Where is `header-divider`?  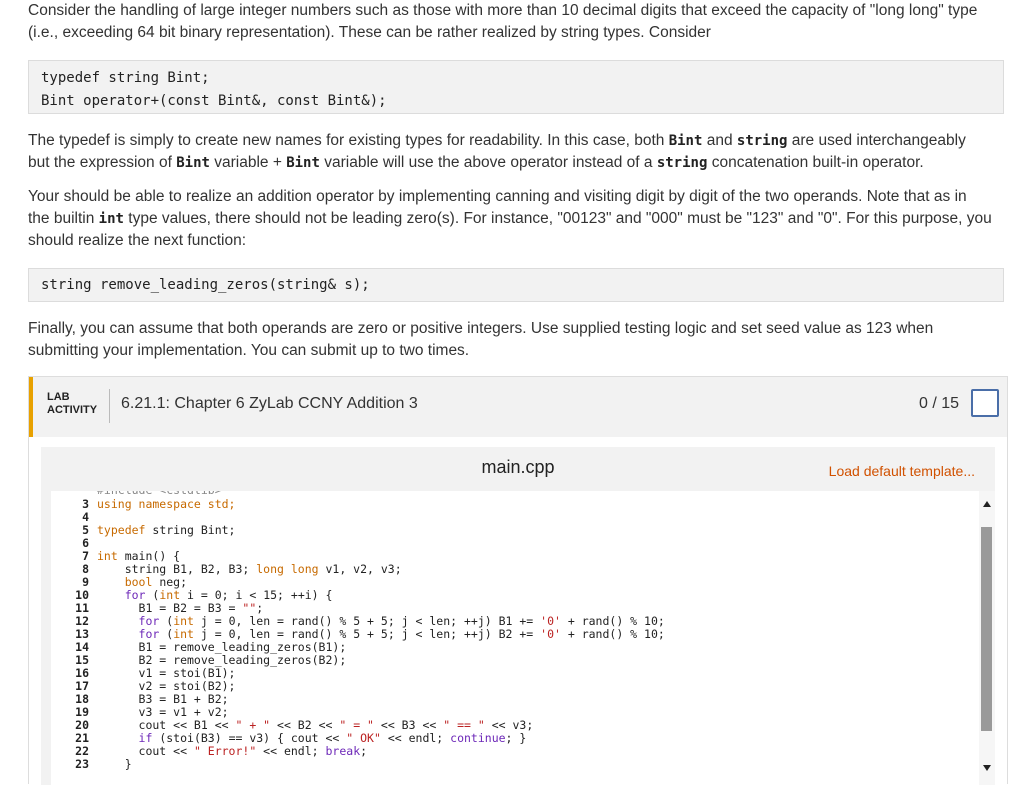
header-divider is located at coordinates (109, 406).